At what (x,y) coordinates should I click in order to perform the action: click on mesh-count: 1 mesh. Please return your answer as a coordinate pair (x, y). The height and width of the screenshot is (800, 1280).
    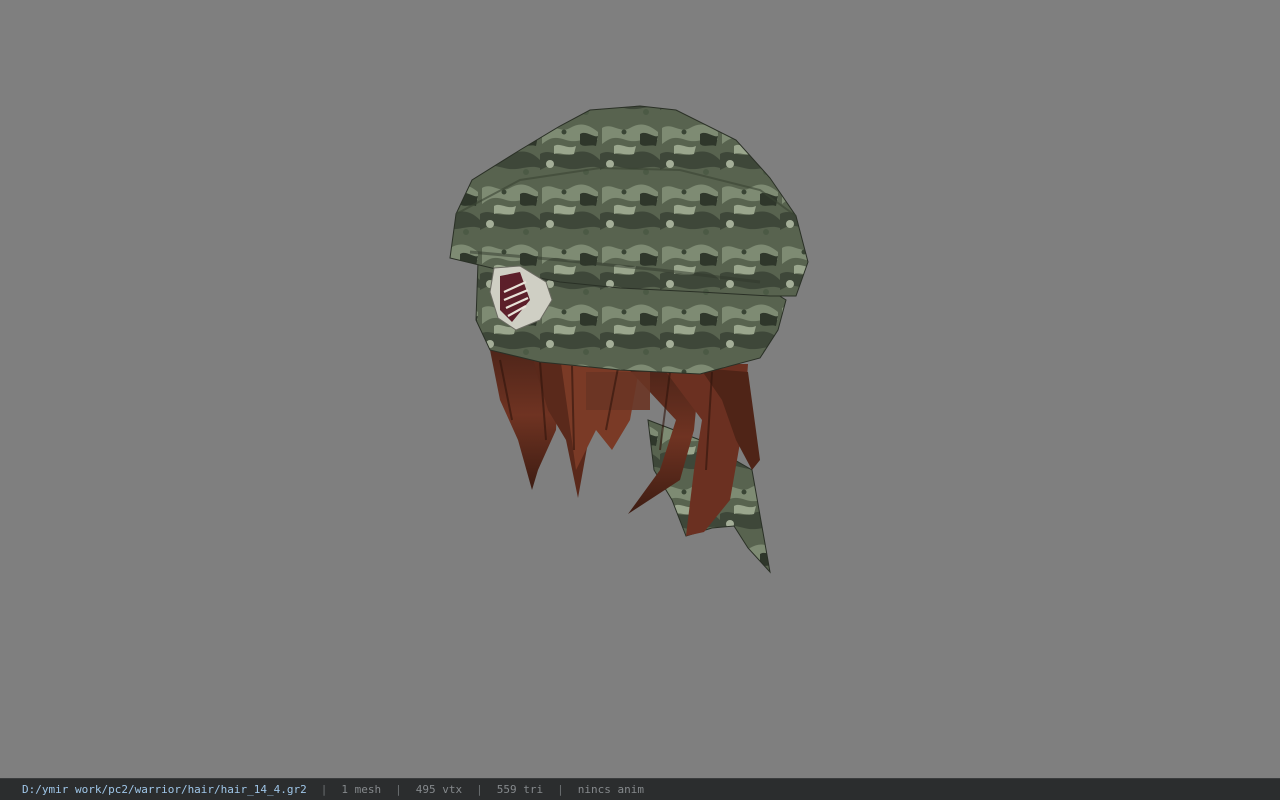
    Looking at the image, I should click on (361, 789).